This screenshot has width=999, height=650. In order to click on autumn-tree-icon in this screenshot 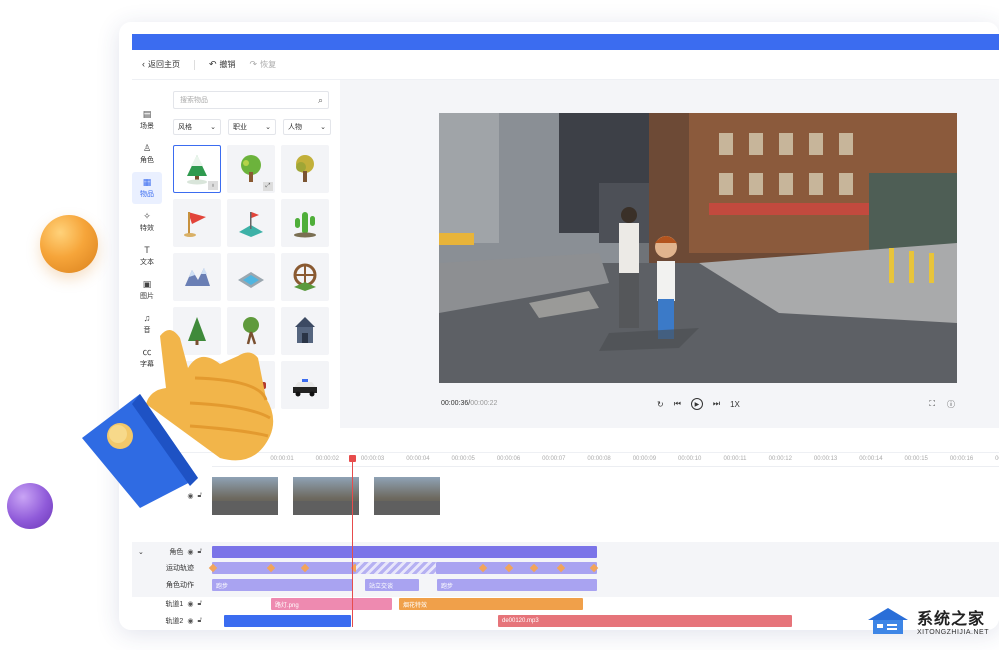, I will do `click(305, 168)`.